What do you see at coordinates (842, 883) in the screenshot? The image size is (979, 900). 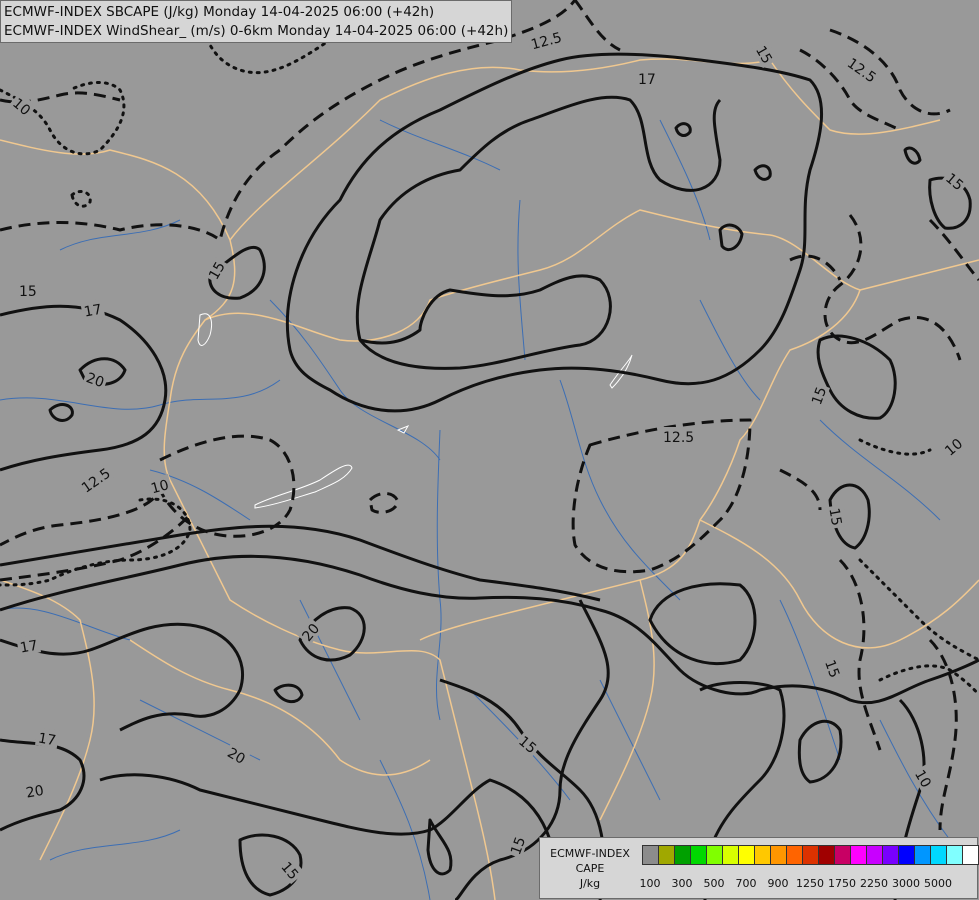 I see `legend-tick: 1750` at bounding box center [842, 883].